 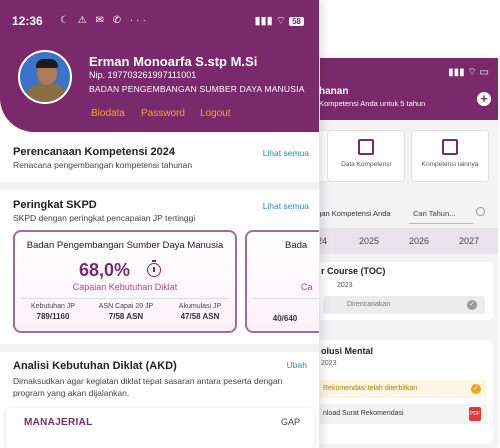 What do you see at coordinates (353, 271) in the screenshot?
I see `course-title: r Course (TOC)` at bounding box center [353, 271].